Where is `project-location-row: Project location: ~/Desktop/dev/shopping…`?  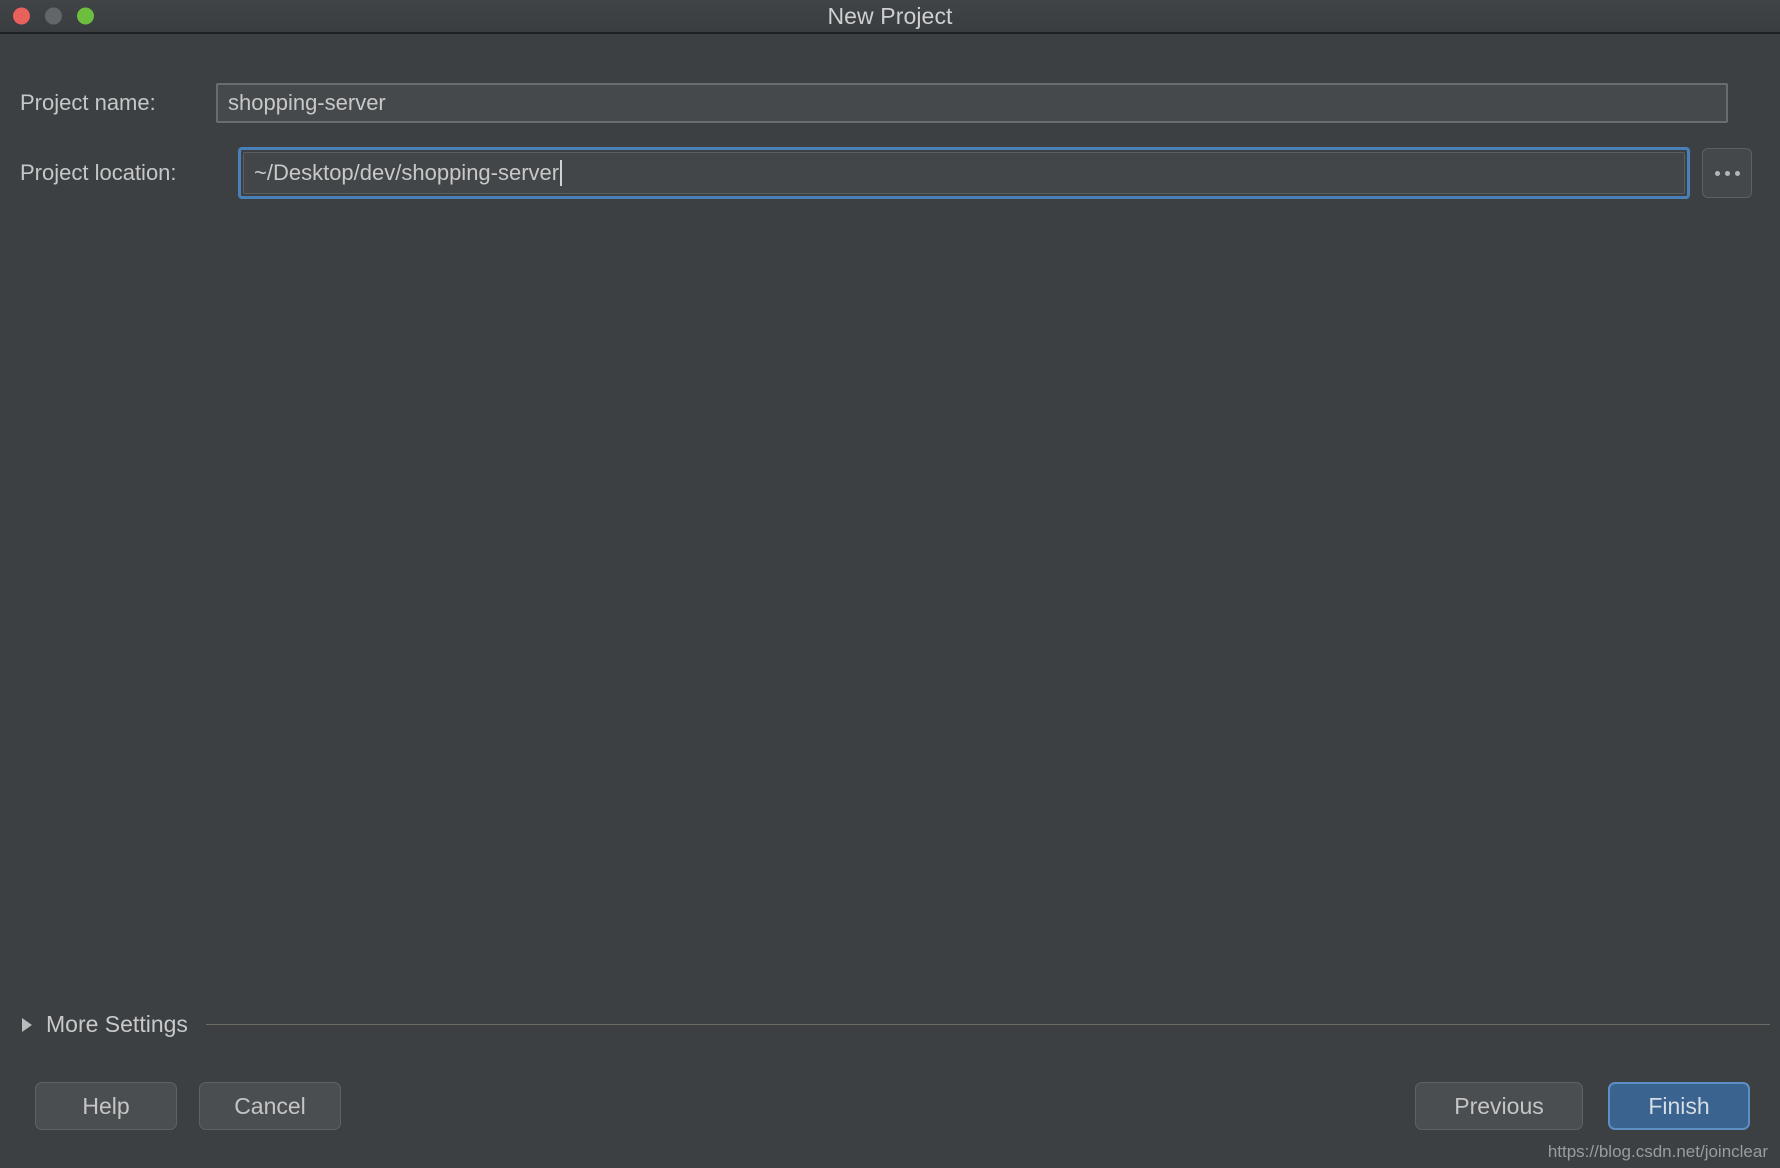 project-location-row: Project location: ~/Desktop/dev/shopping… is located at coordinates (890, 173).